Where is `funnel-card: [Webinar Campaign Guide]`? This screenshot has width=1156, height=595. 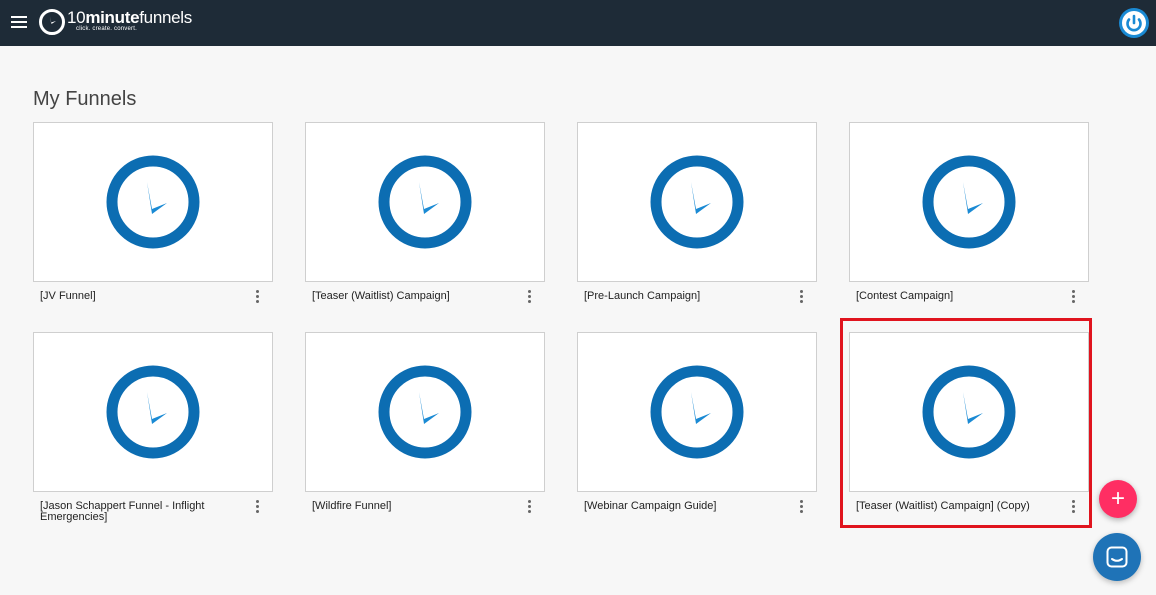
funnel-card: [Webinar Campaign Guide] is located at coordinates (697, 422).